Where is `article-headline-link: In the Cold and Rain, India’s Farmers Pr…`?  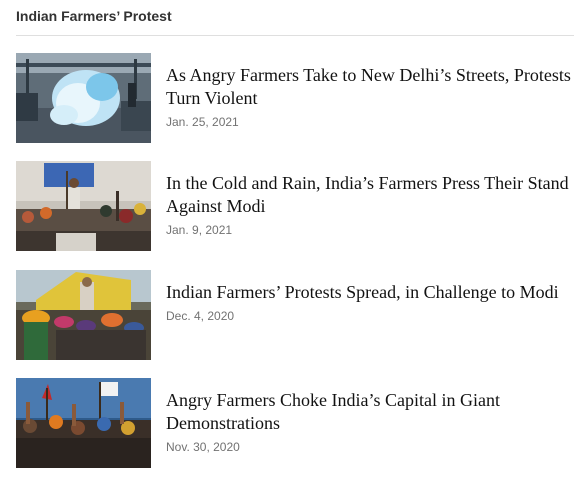
article-headline-link: In the Cold and Rain, India’s Farmers Pr… is located at coordinates (368, 195).